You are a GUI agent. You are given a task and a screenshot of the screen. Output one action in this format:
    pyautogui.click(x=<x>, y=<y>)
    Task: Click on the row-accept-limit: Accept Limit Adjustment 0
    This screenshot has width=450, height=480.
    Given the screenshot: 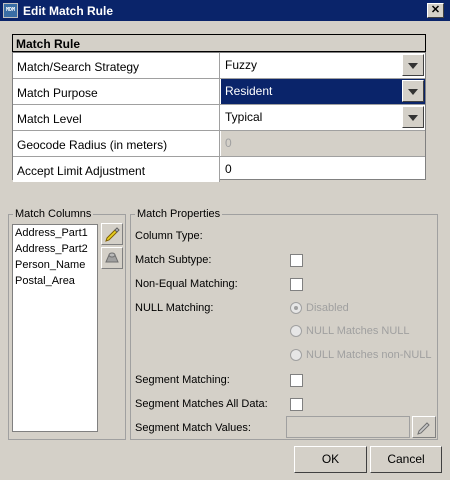 What is the action you would take?
    pyautogui.click(x=219, y=170)
    